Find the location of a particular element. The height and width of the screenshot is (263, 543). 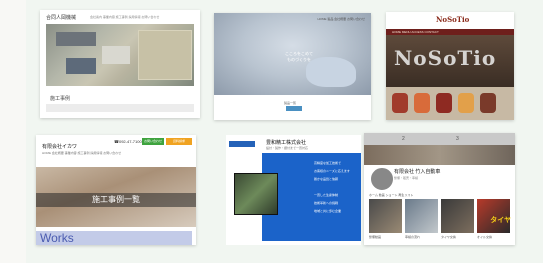

panel-text: 高精度な加工技術で is located at coordinates (328, 163).